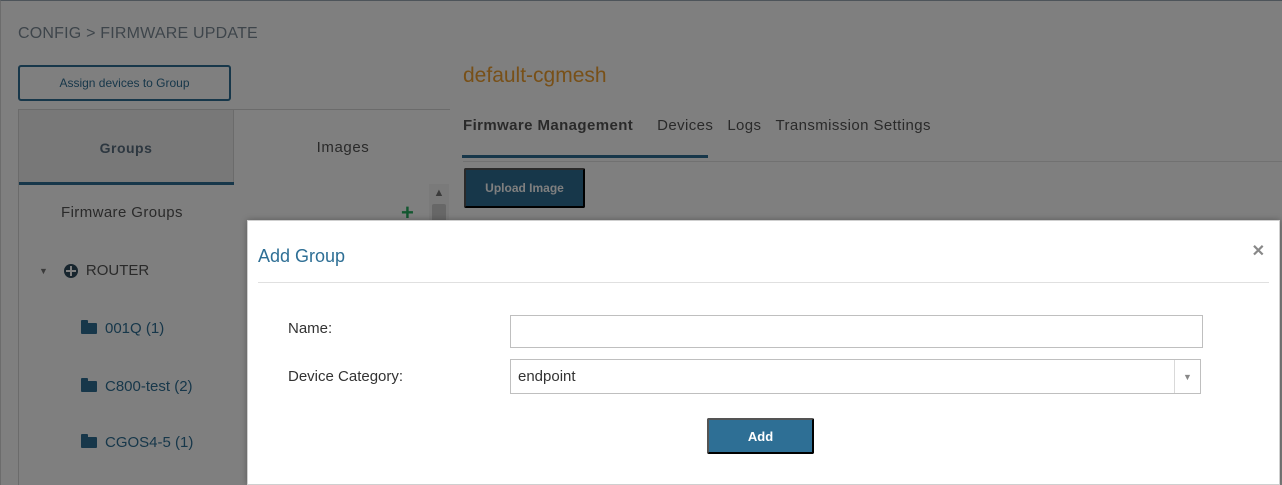 The height and width of the screenshot is (485, 1282). What do you see at coordinates (547, 376) in the screenshot?
I see `select-value: endpoint` at bounding box center [547, 376].